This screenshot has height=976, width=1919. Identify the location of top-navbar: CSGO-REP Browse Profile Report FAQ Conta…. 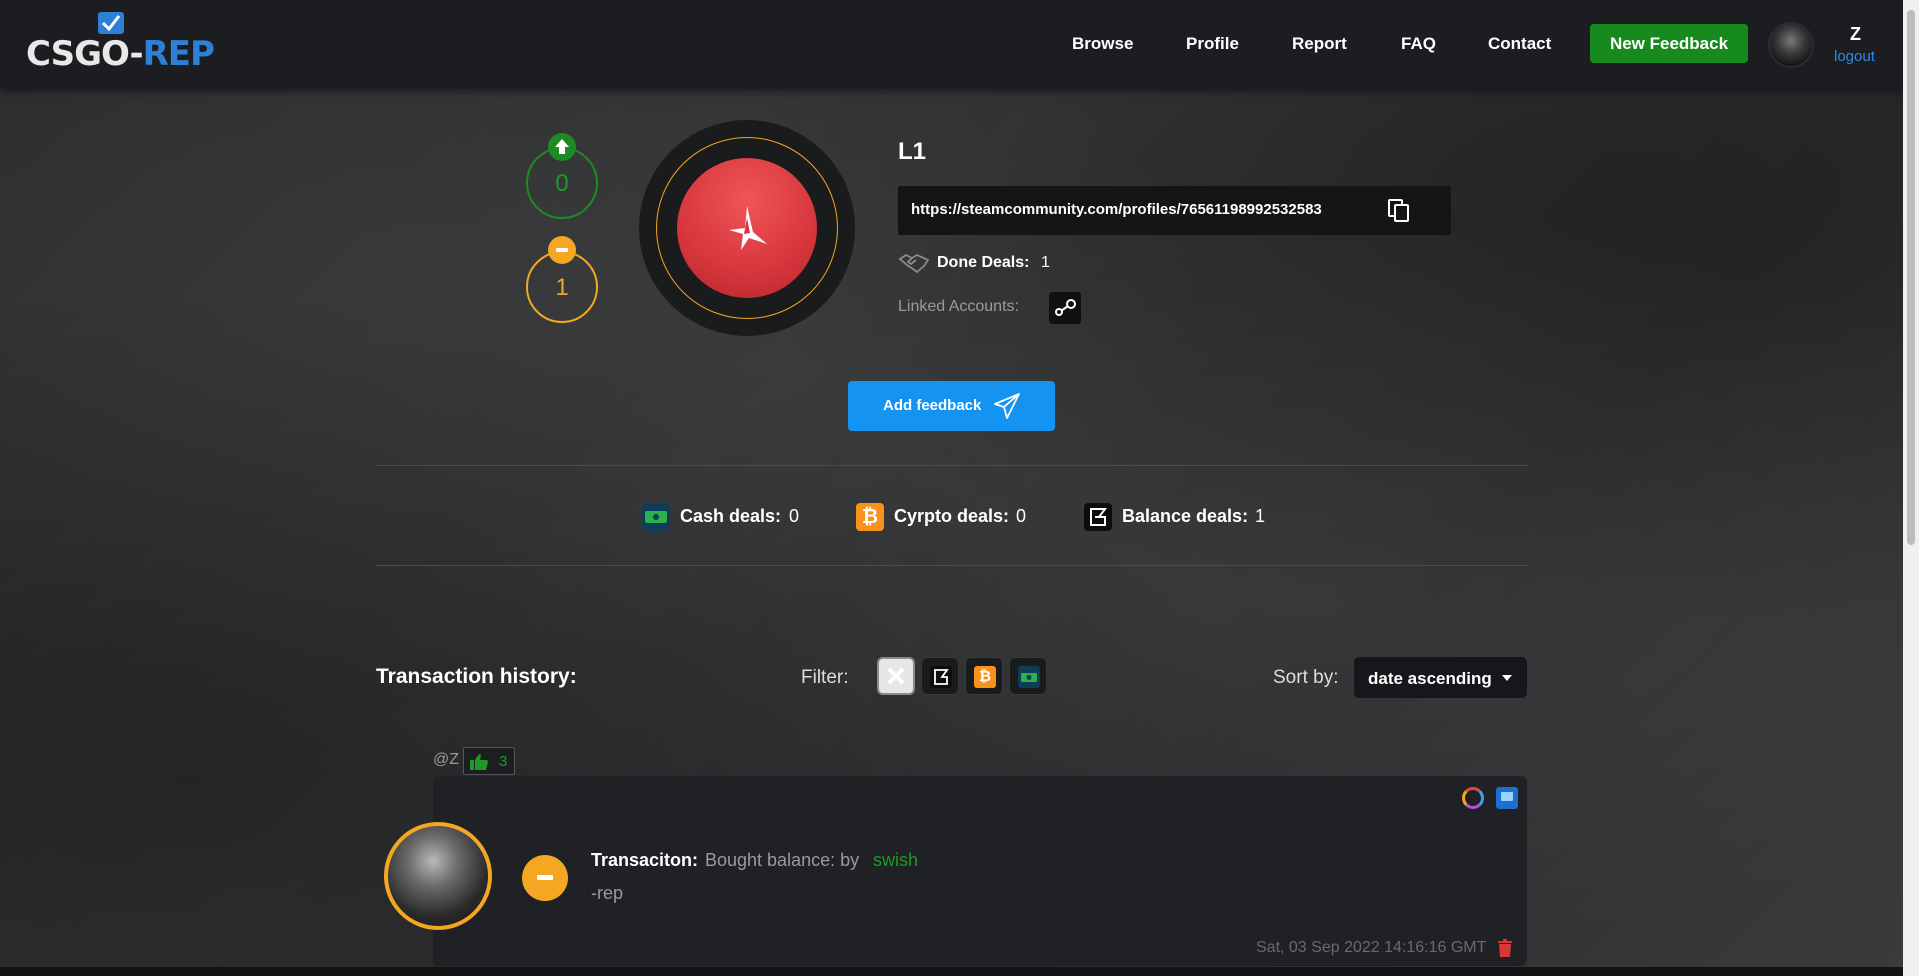
(951, 44).